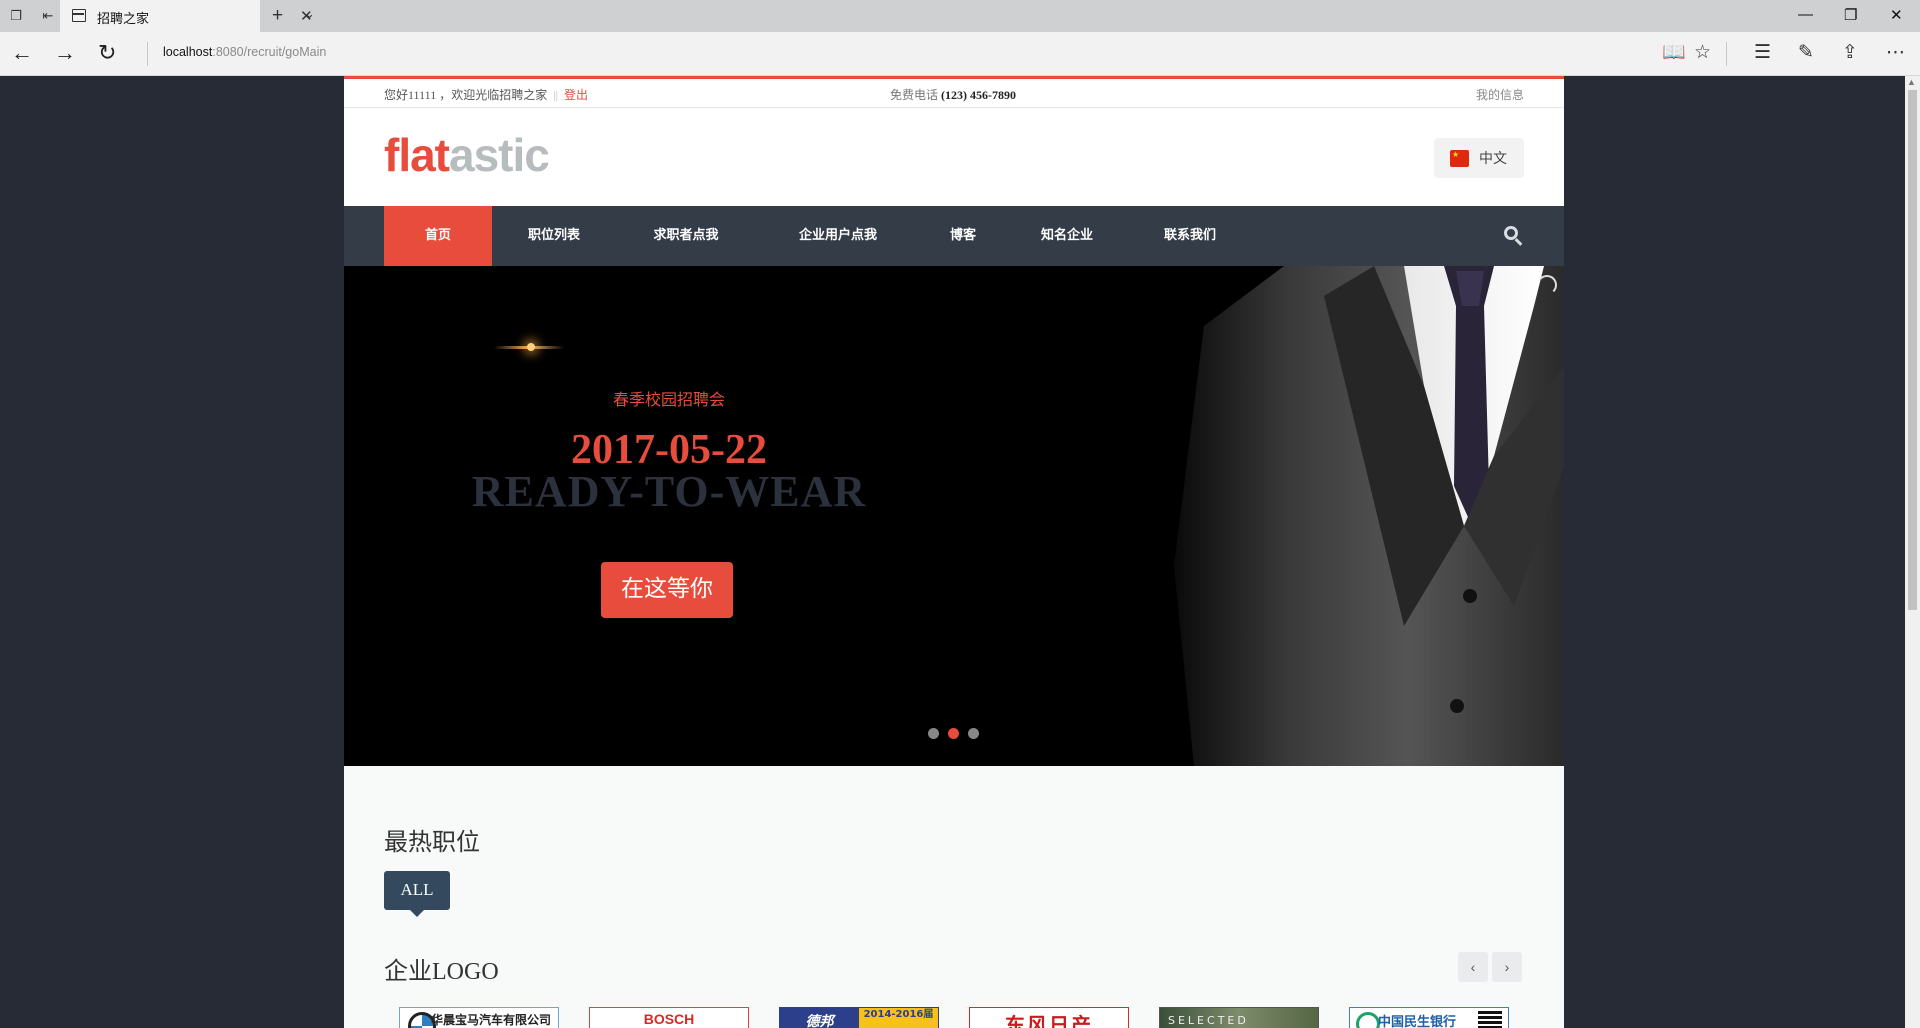 The height and width of the screenshot is (1028, 1920). What do you see at coordinates (1896, 15) in the screenshot?
I see `window-close-icon: ✕` at bounding box center [1896, 15].